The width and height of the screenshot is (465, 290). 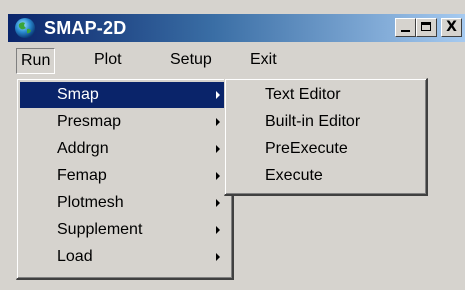 I want to click on run-menu-item-supplement: Supplement, so click(x=124, y=230).